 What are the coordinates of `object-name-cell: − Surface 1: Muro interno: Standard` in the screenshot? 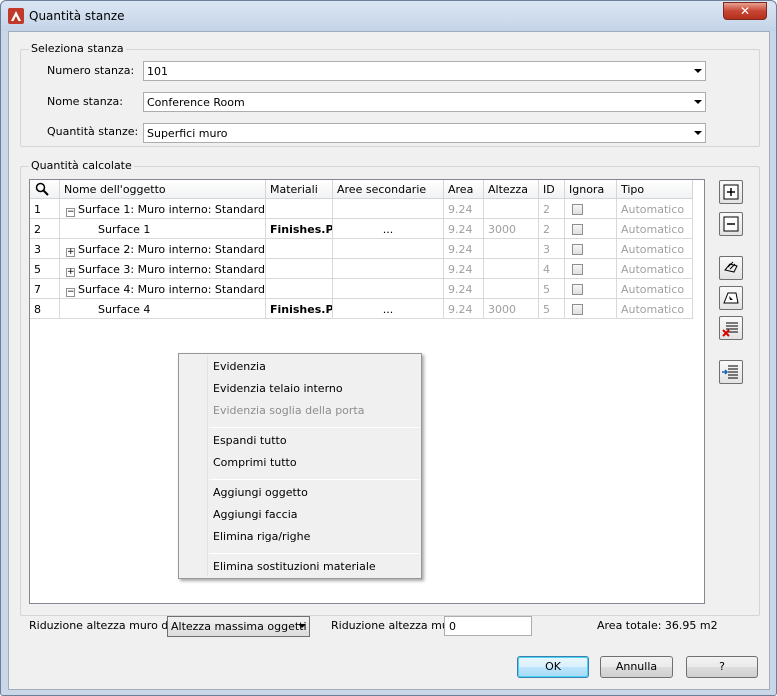 It's located at (163, 209).